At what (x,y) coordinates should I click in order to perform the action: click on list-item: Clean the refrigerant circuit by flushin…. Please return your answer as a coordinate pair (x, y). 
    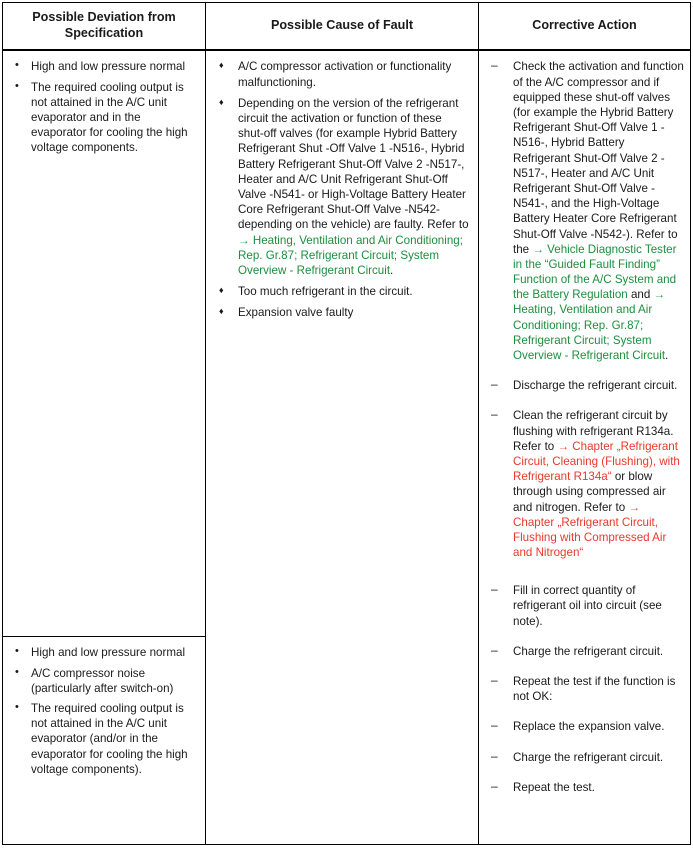
    Looking at the image, I should click on (585, 483).